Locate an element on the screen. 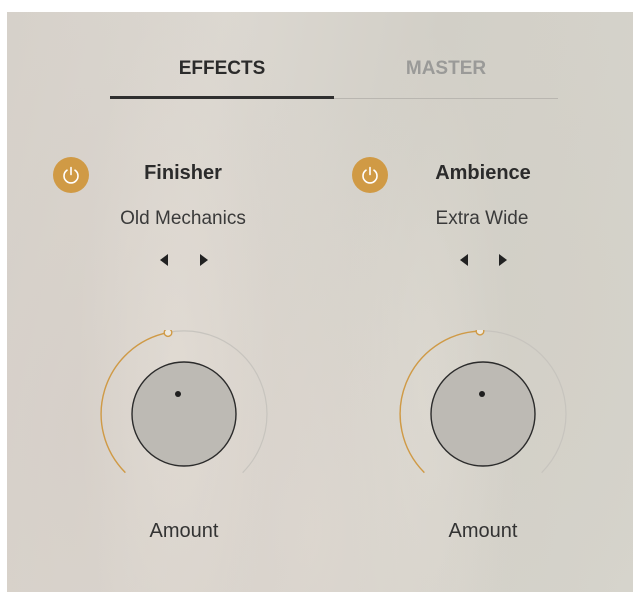 The image size is (633, 592). ambience-next-preset-button is located at coordinates (503, 260).